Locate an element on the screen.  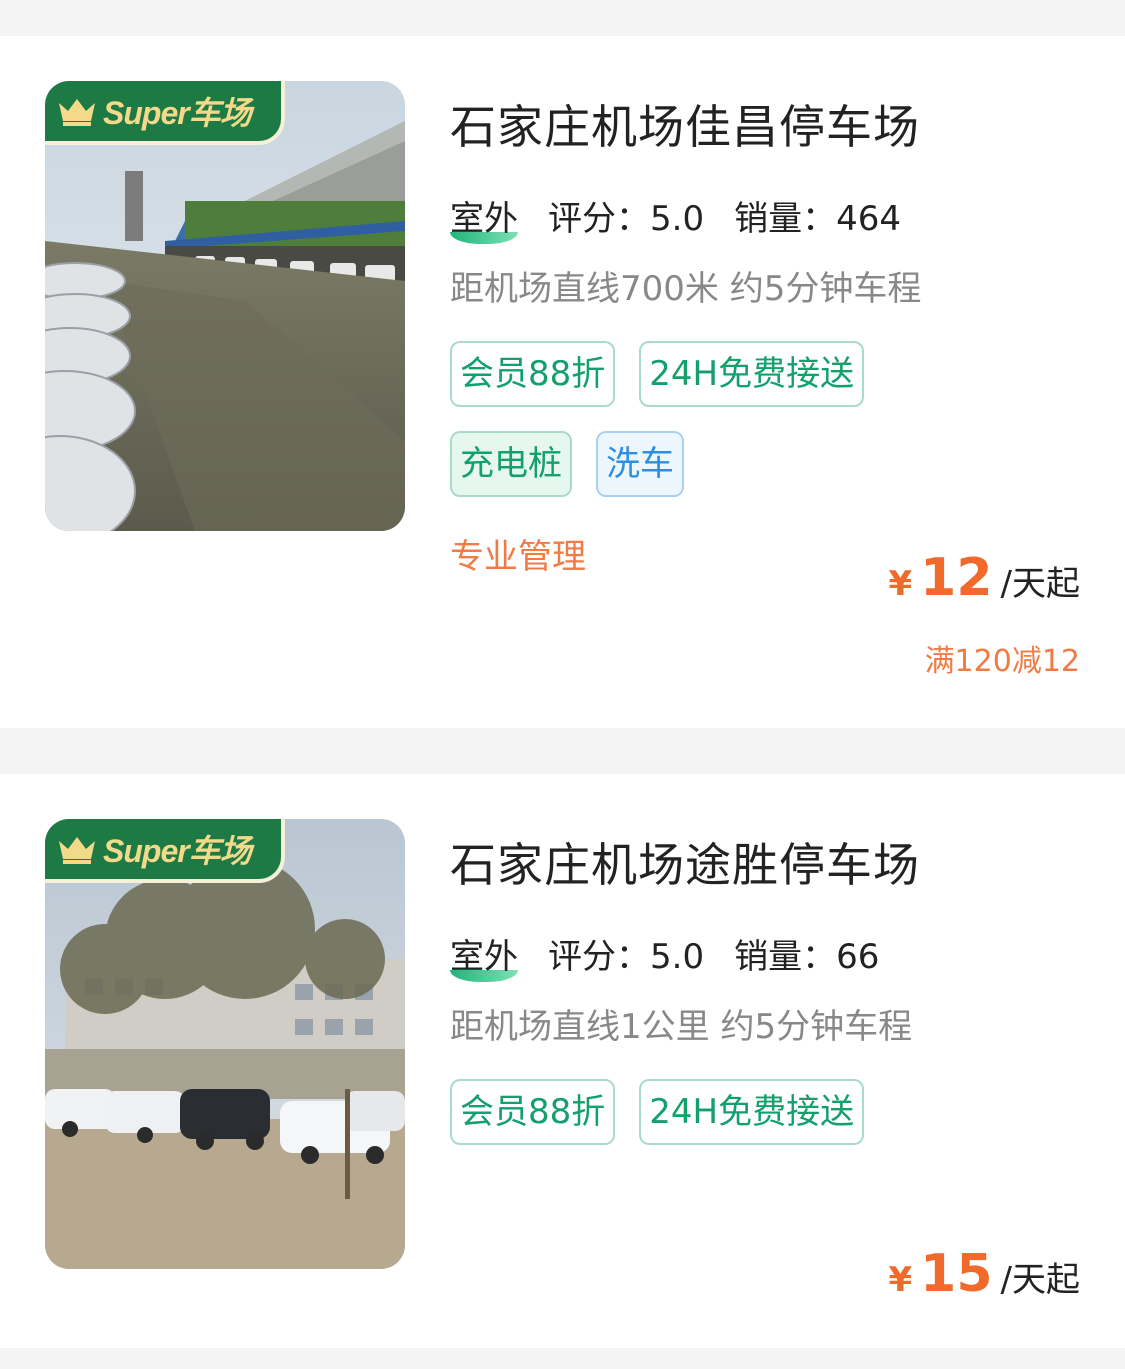
price-amount: 15 is located at coordinates (956, 1274).